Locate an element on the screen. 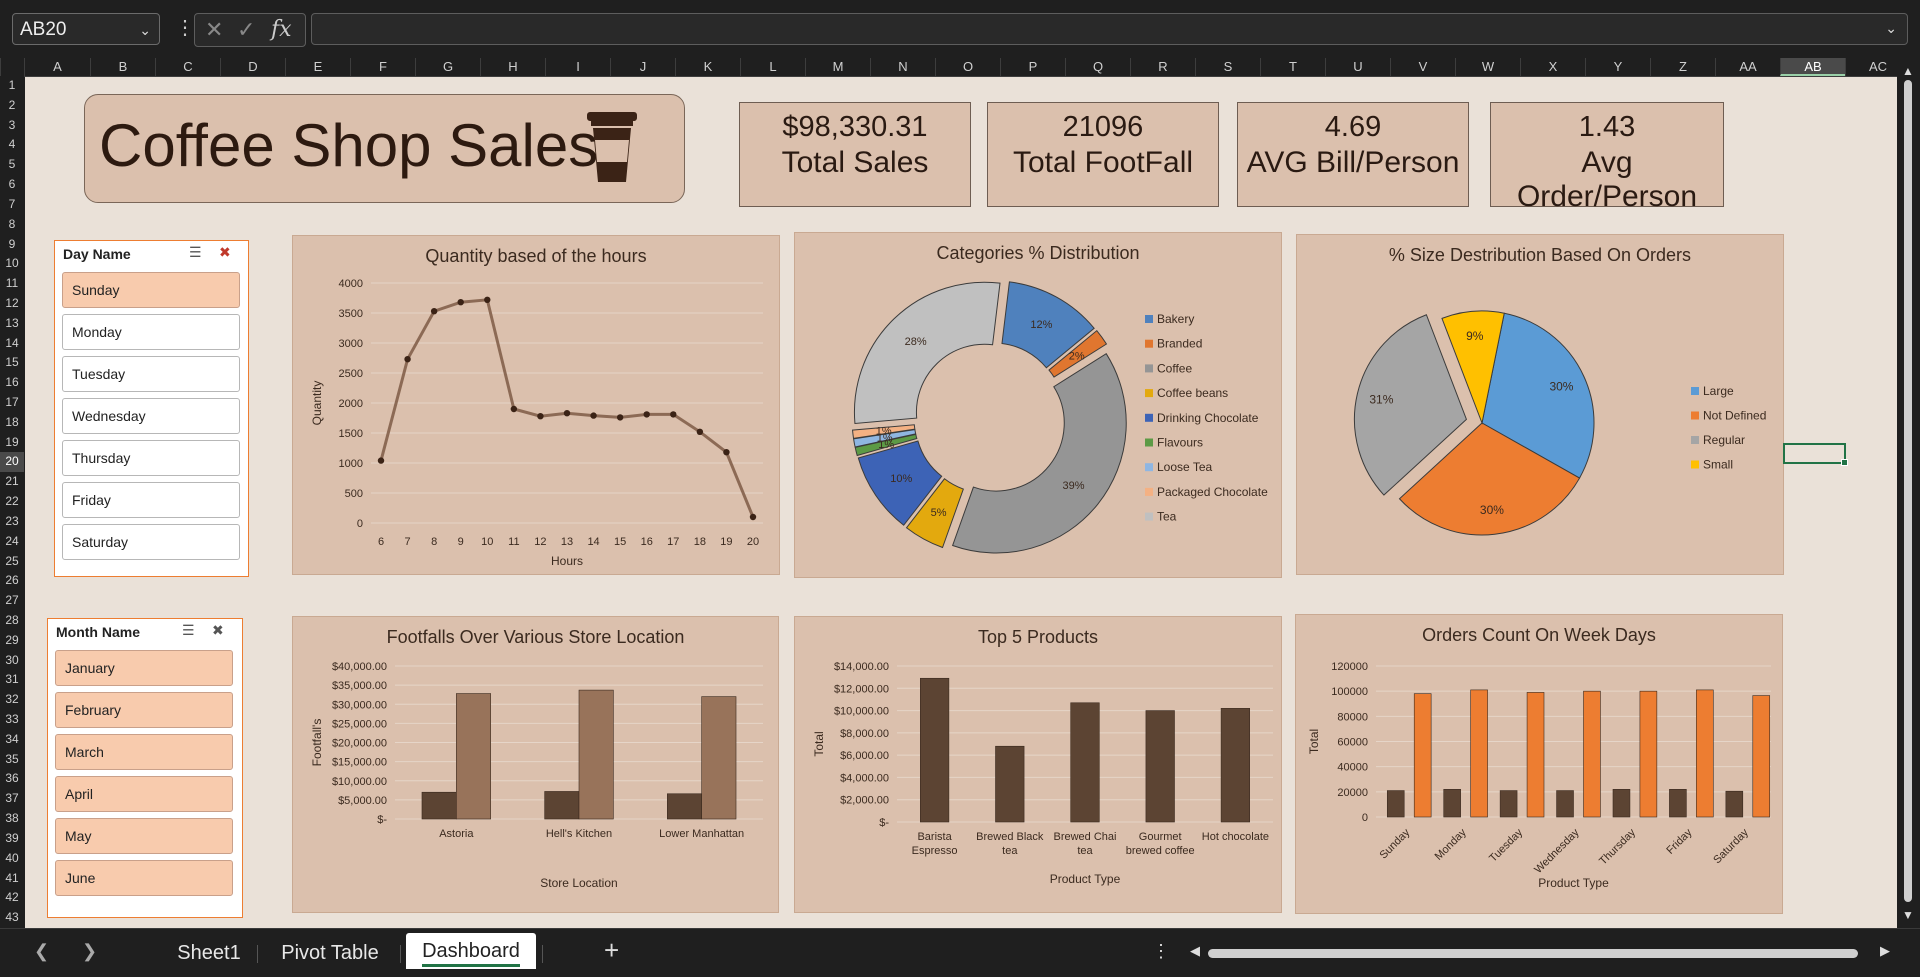  row-header-1: 1 is located at coordinates (12, 86).